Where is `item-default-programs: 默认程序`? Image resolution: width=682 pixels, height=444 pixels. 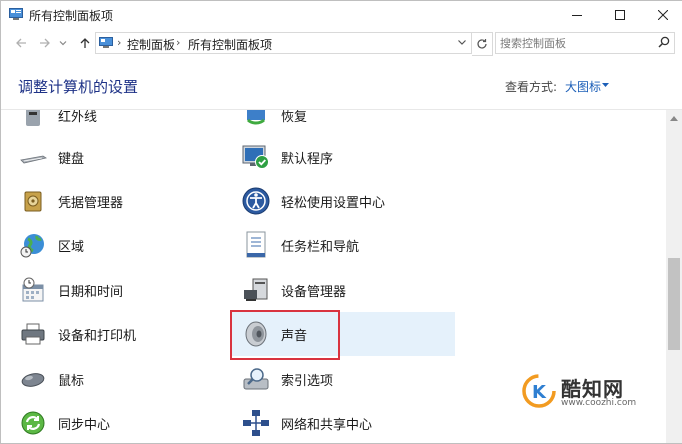
item-default-programs: 默认程序 is located at coordinates (287, 157).